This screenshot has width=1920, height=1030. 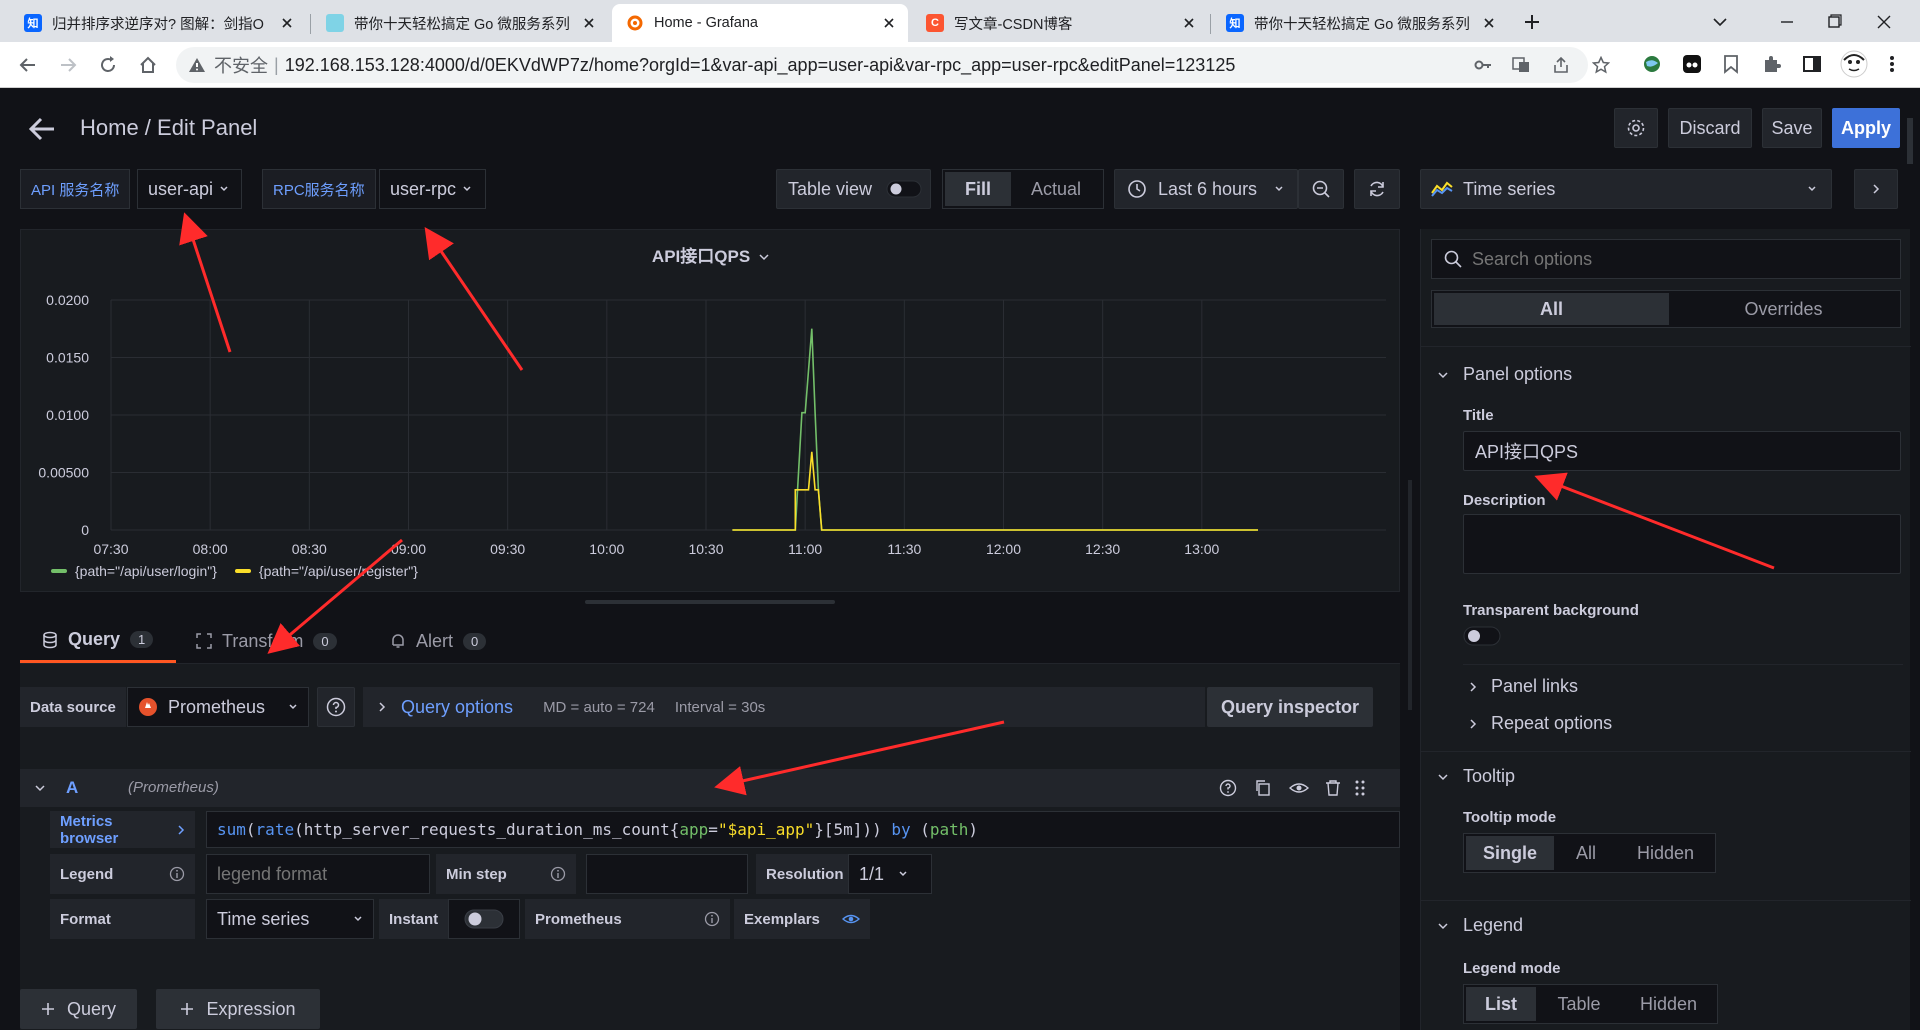 I want to click on tooltip-header: Tooltip, so click(x=1476, y=776).